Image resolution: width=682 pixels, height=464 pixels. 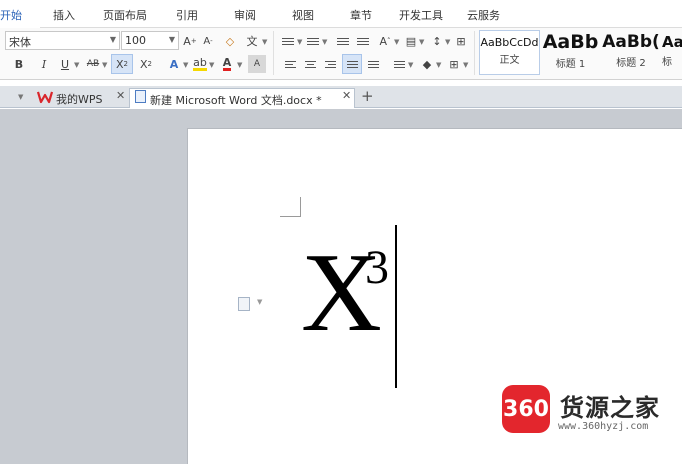 What do you see at coordinates (236, 100) in the screenshot?
I see `document-tab-label: 新建 Microsoft Word 文档.docx *` at bounding box center [236, 100].